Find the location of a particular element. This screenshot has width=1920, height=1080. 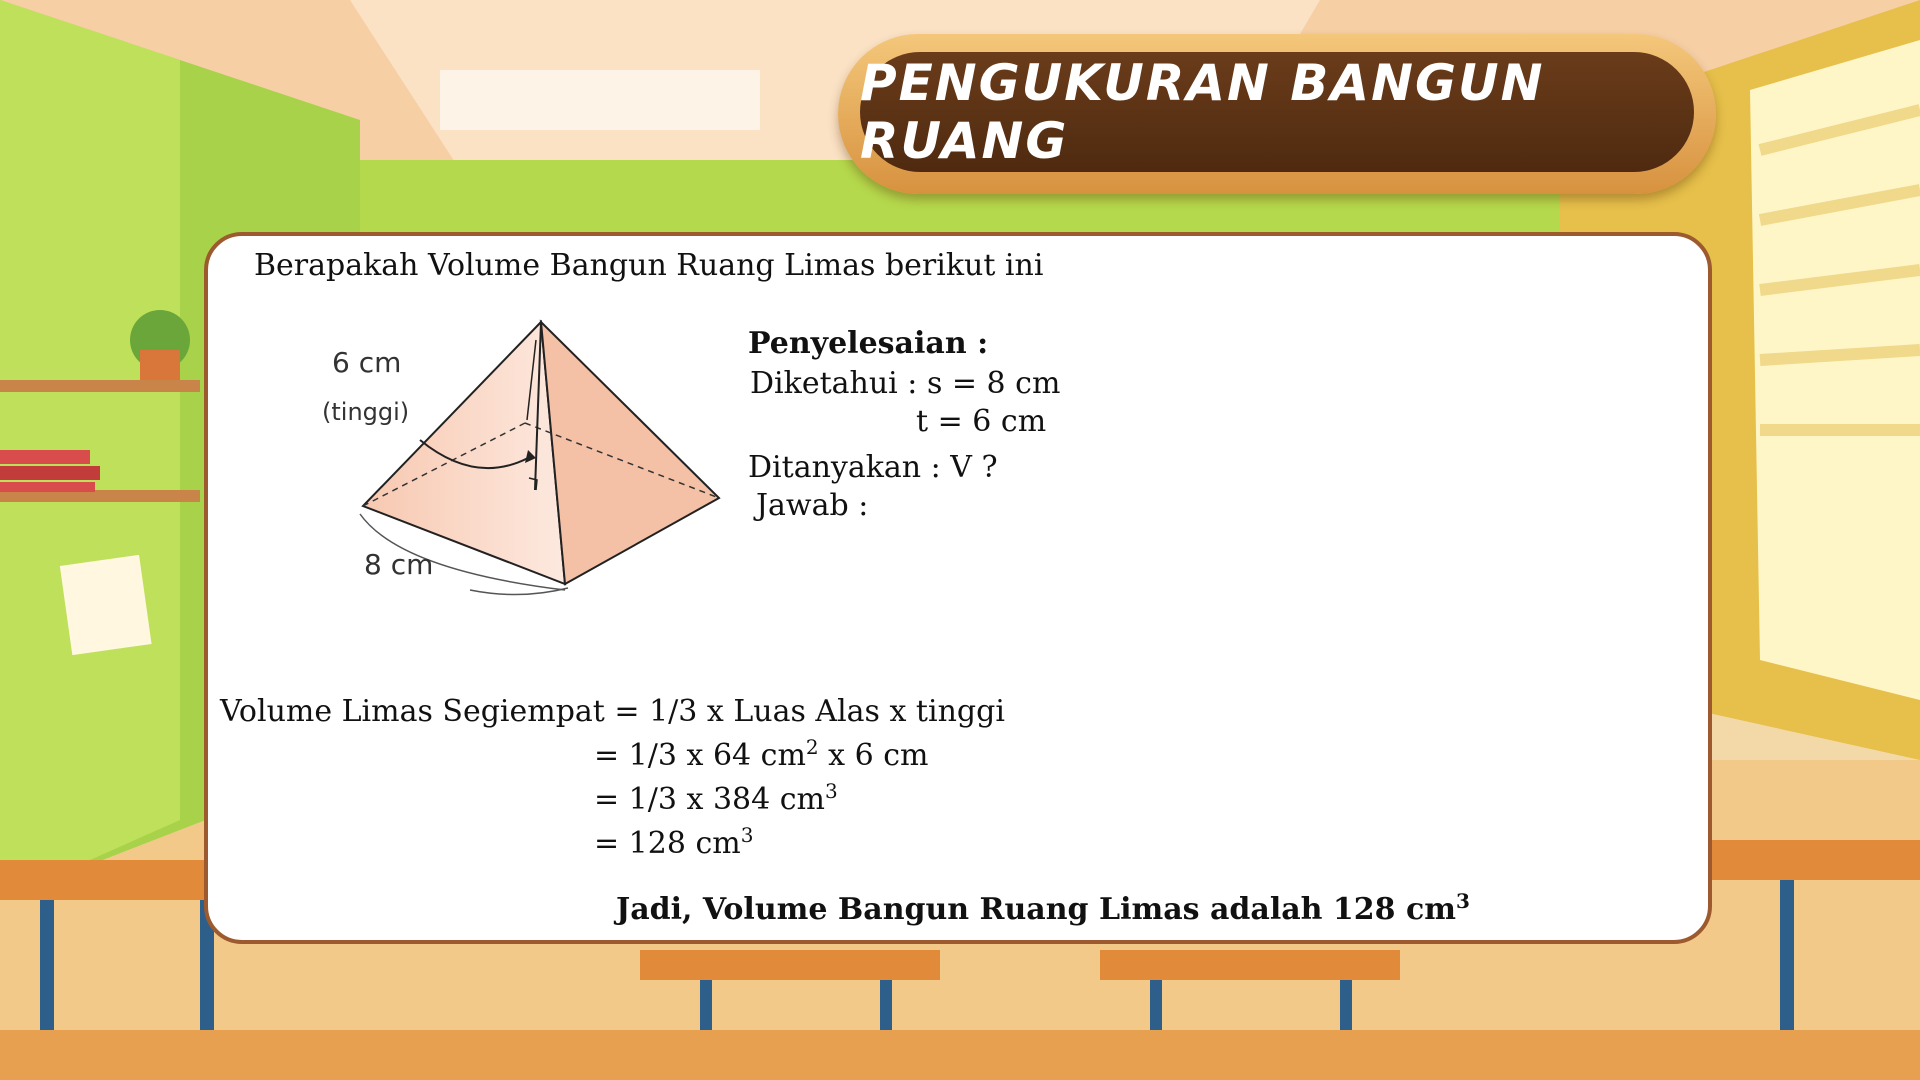

known-side: Diketahui : s = 8 cm is located at coordinates (905, 383).